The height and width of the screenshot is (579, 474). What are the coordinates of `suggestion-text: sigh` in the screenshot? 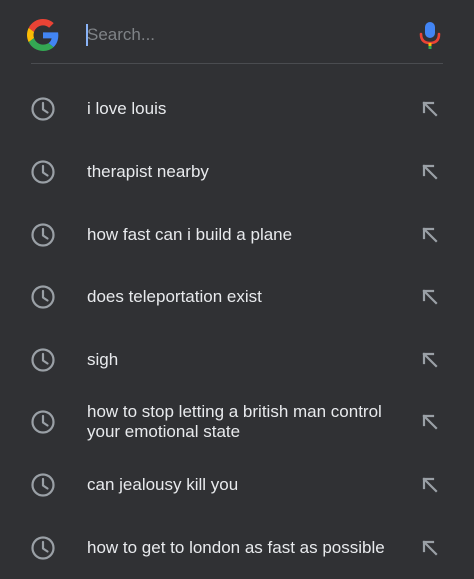 It's located at (103, 359).